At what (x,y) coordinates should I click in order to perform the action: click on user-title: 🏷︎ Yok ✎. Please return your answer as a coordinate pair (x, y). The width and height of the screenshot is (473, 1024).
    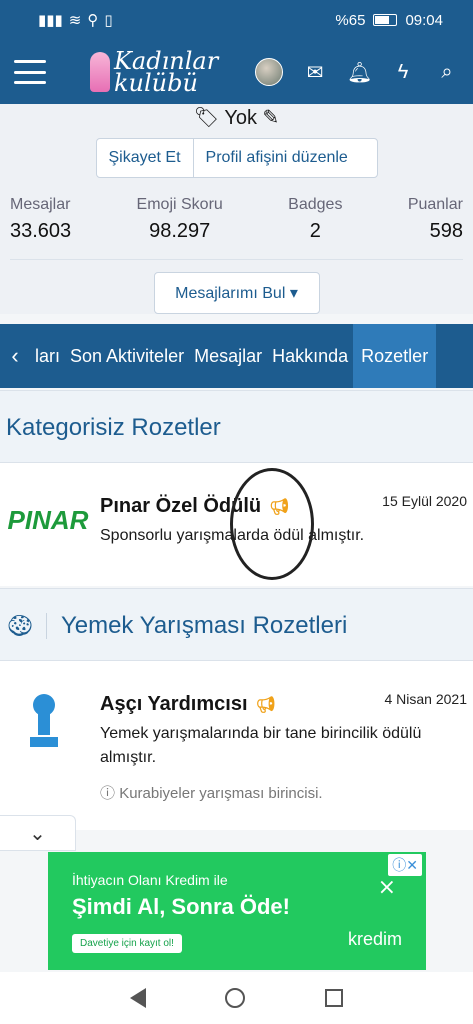
    Looking at the image, I should click on (236, 118).